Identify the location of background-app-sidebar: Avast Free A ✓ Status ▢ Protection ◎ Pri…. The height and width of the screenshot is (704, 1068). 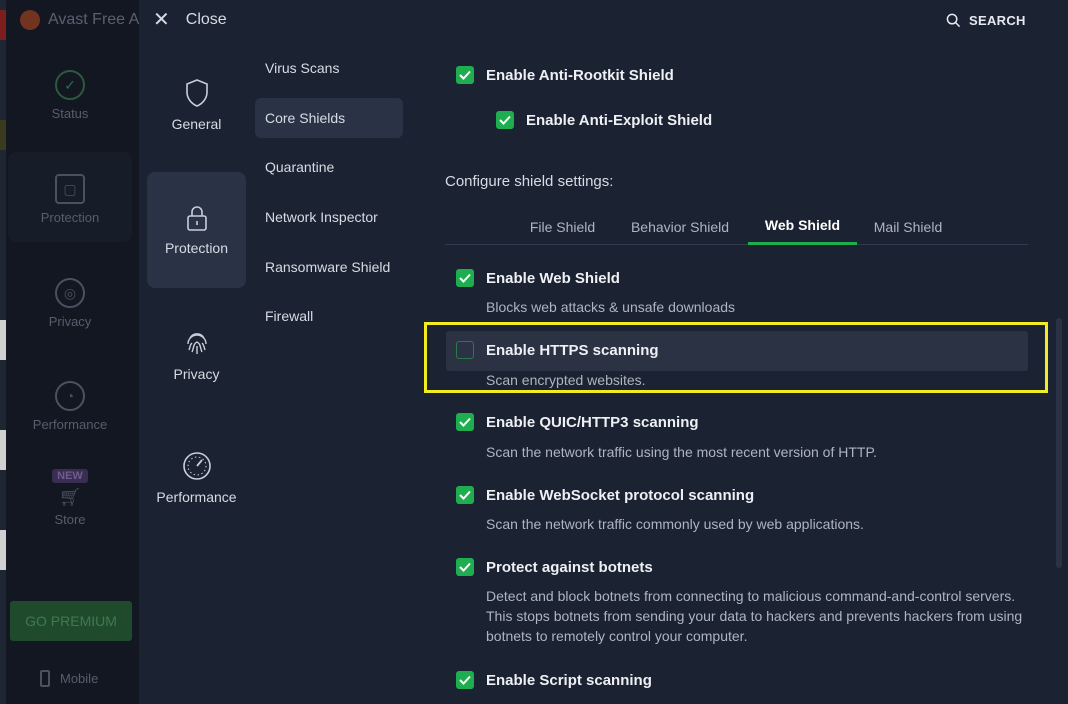
(70, 352).